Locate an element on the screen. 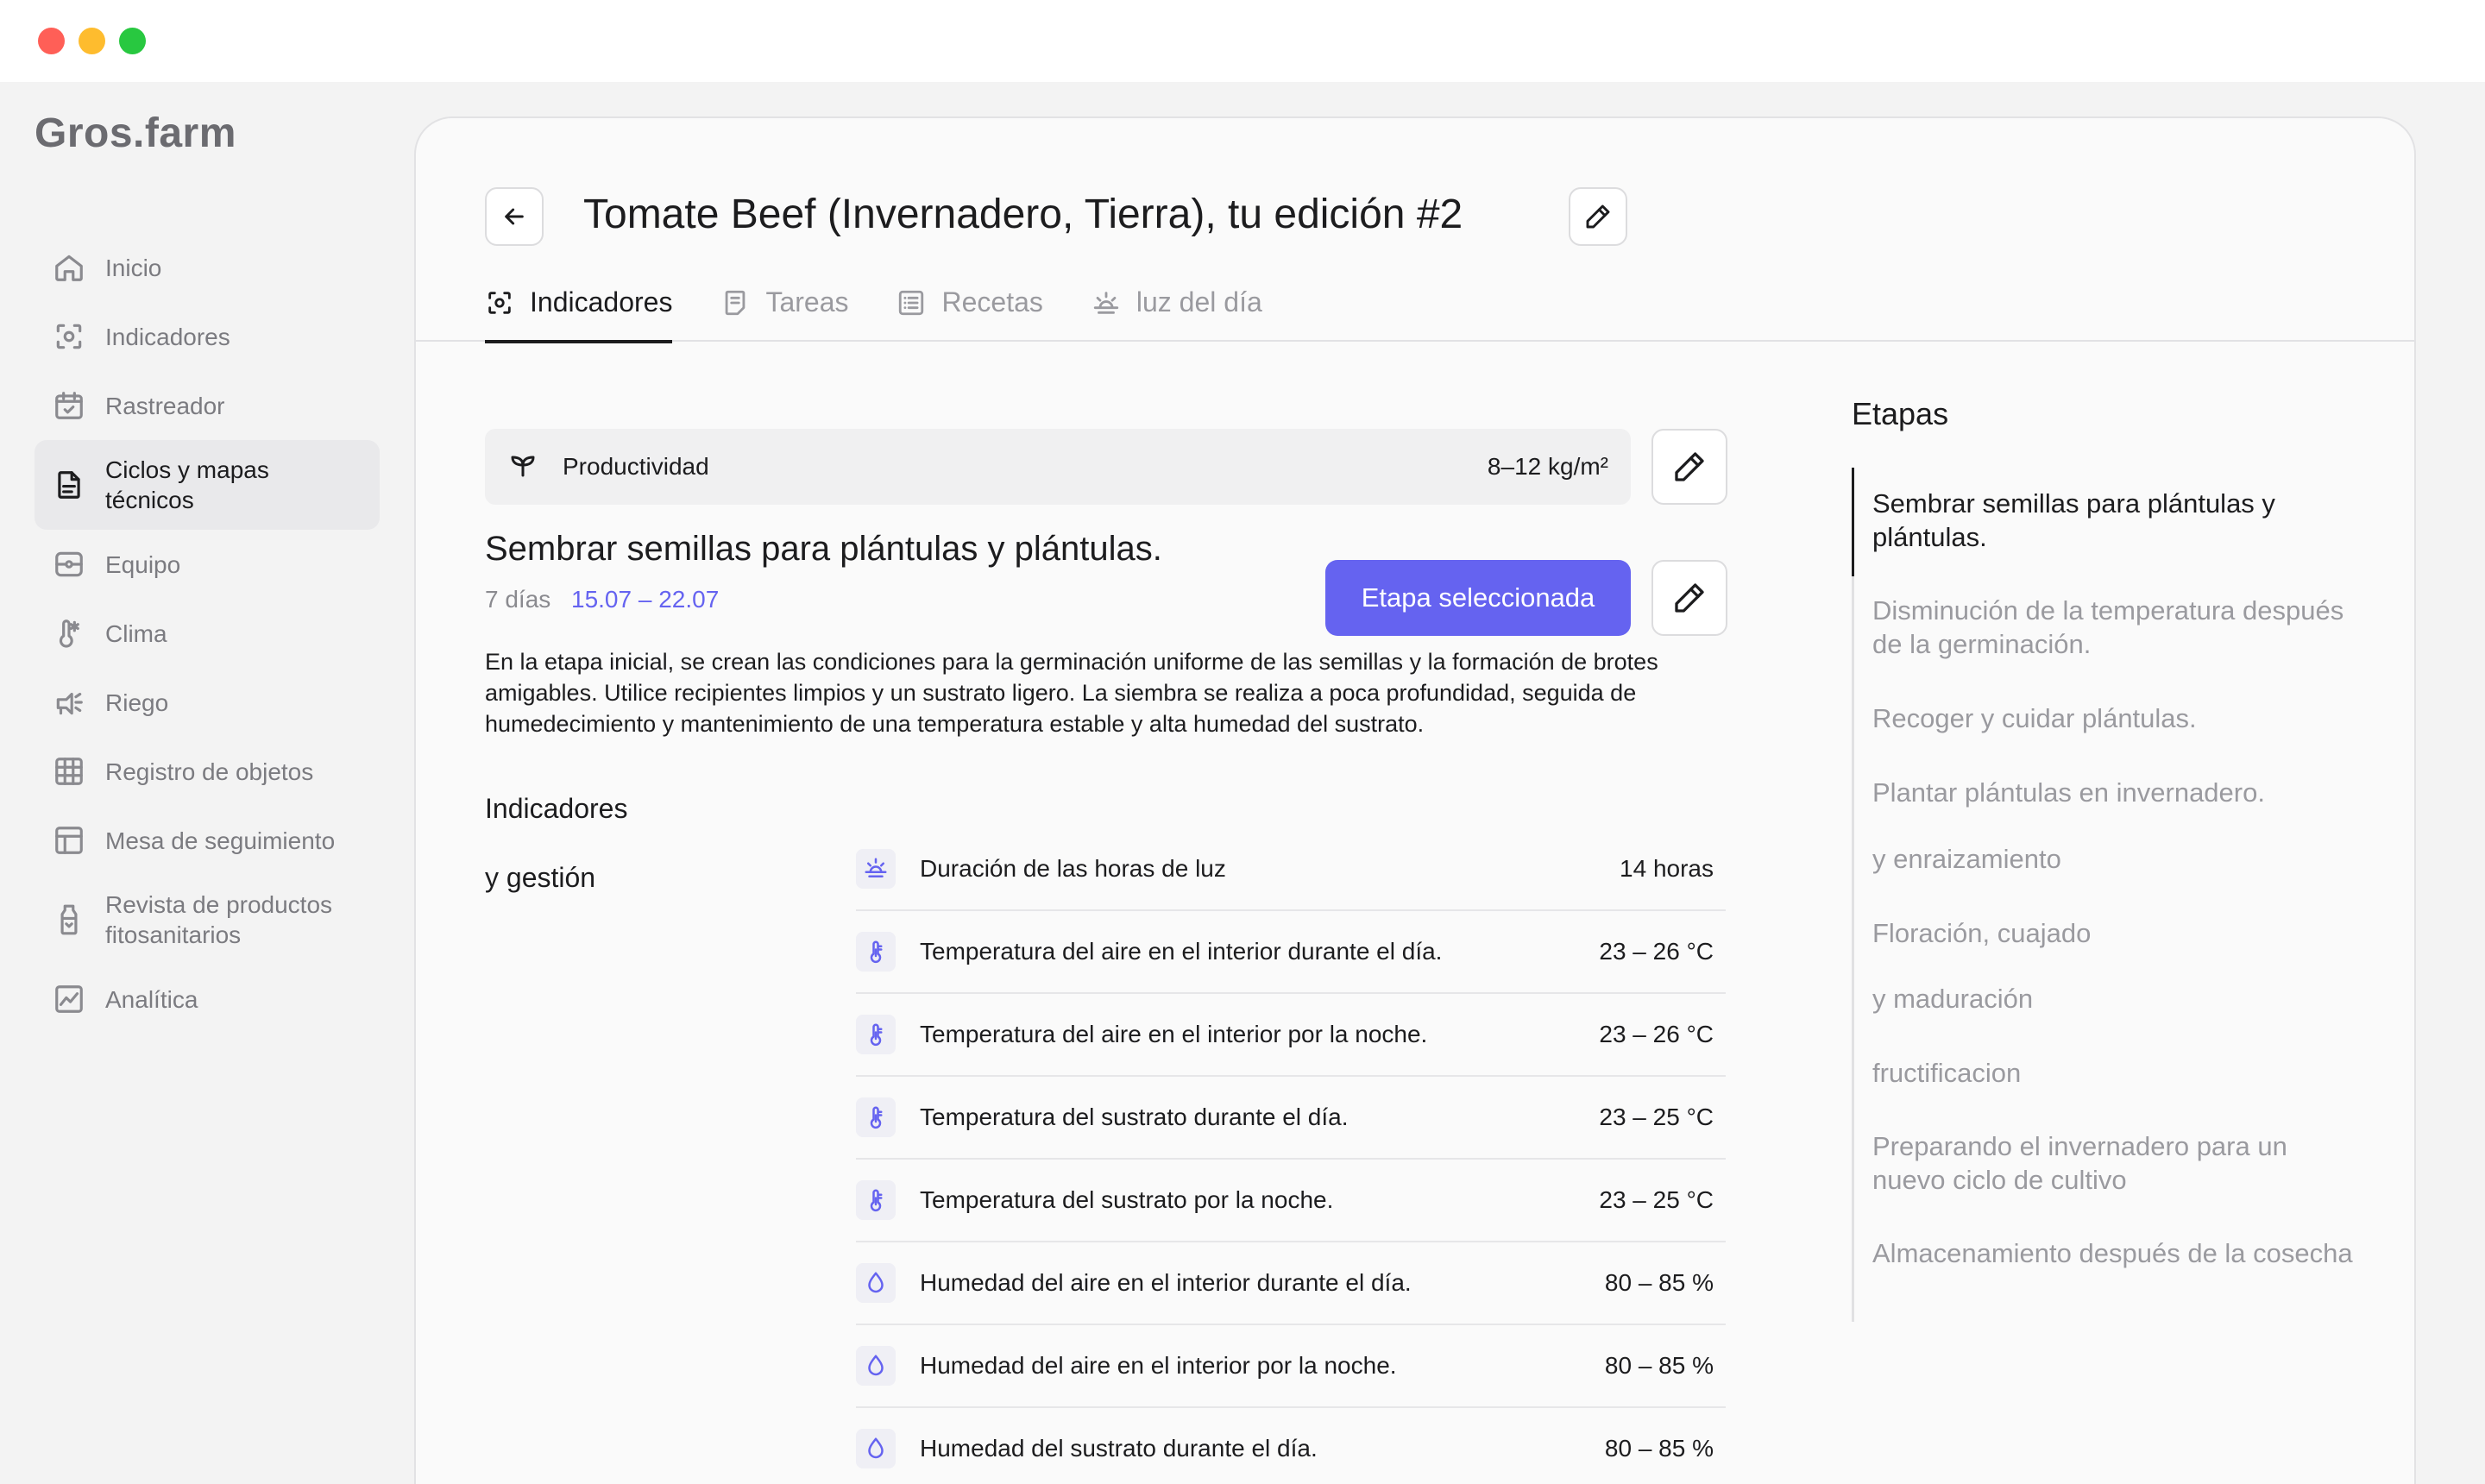  sidebar-item-label: Registro de objetos is located at coordinates (209, 771).